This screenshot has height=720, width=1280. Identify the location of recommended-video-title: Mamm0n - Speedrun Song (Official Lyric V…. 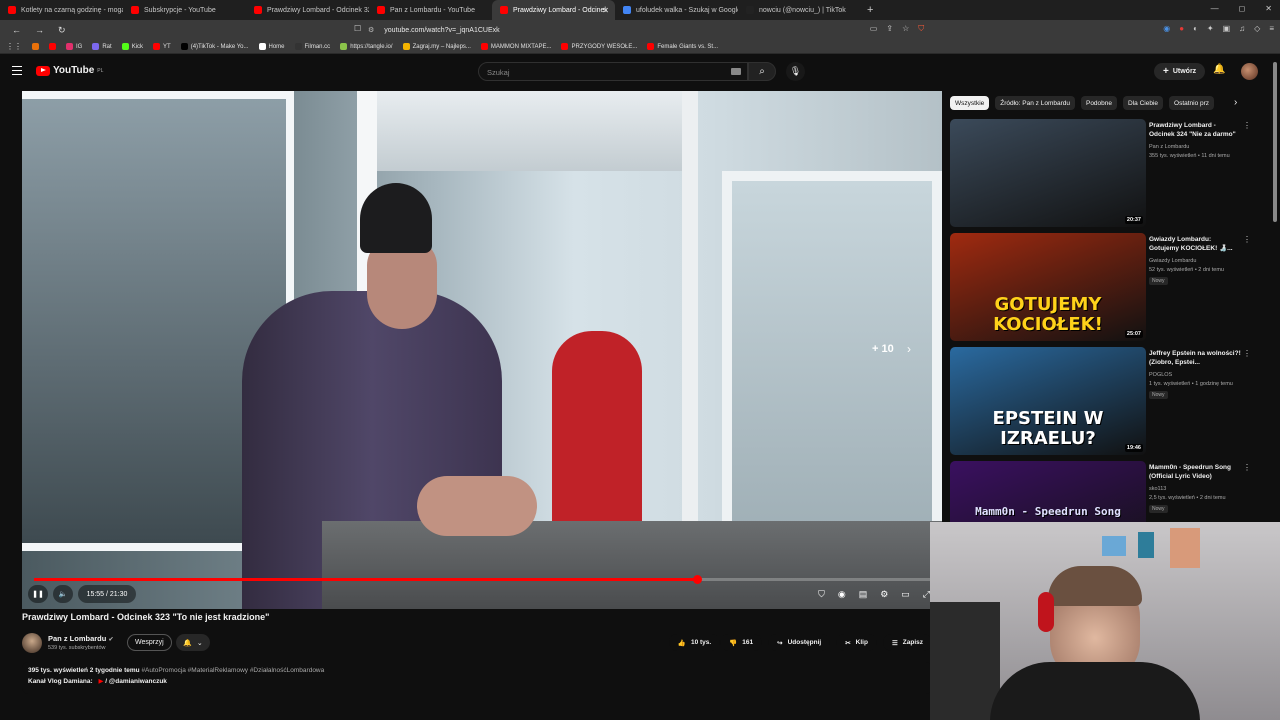
(1195, 472).